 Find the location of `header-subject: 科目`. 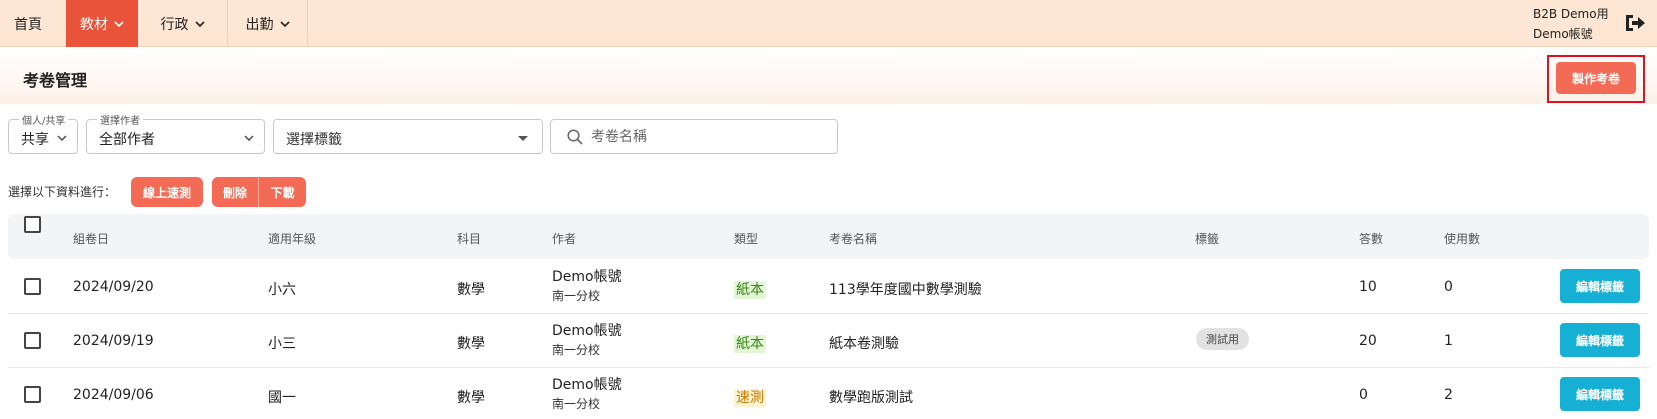

header-subject: 科目 is located at coordinates (469, 239).